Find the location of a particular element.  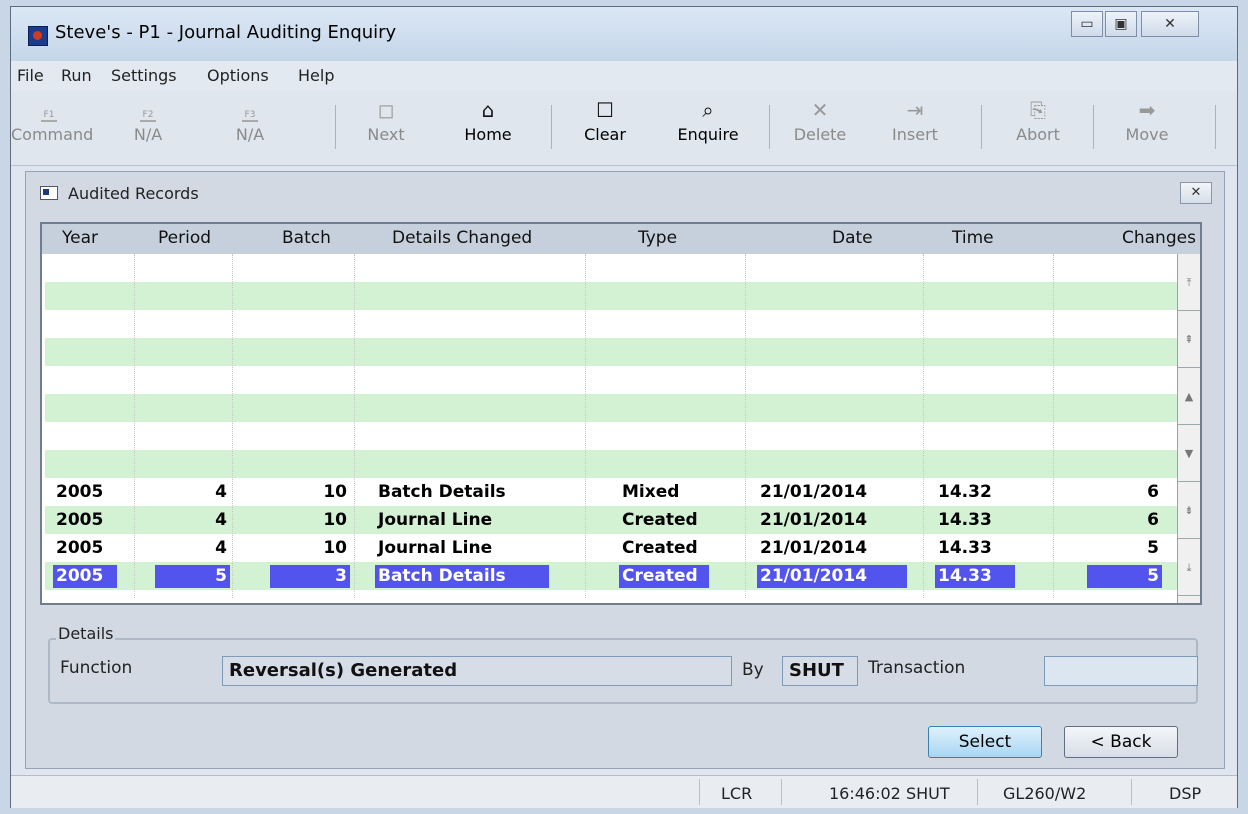

column-header-period: Period is located at coordinates (184, 238).